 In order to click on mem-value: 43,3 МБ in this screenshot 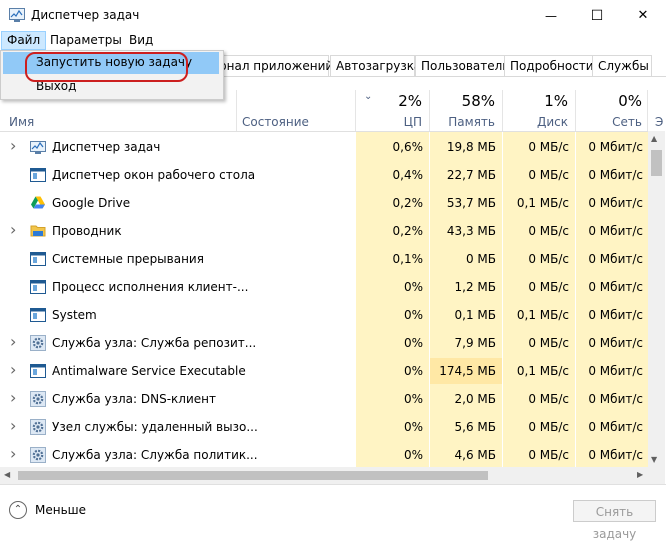, I will do `click(471, 231)`.